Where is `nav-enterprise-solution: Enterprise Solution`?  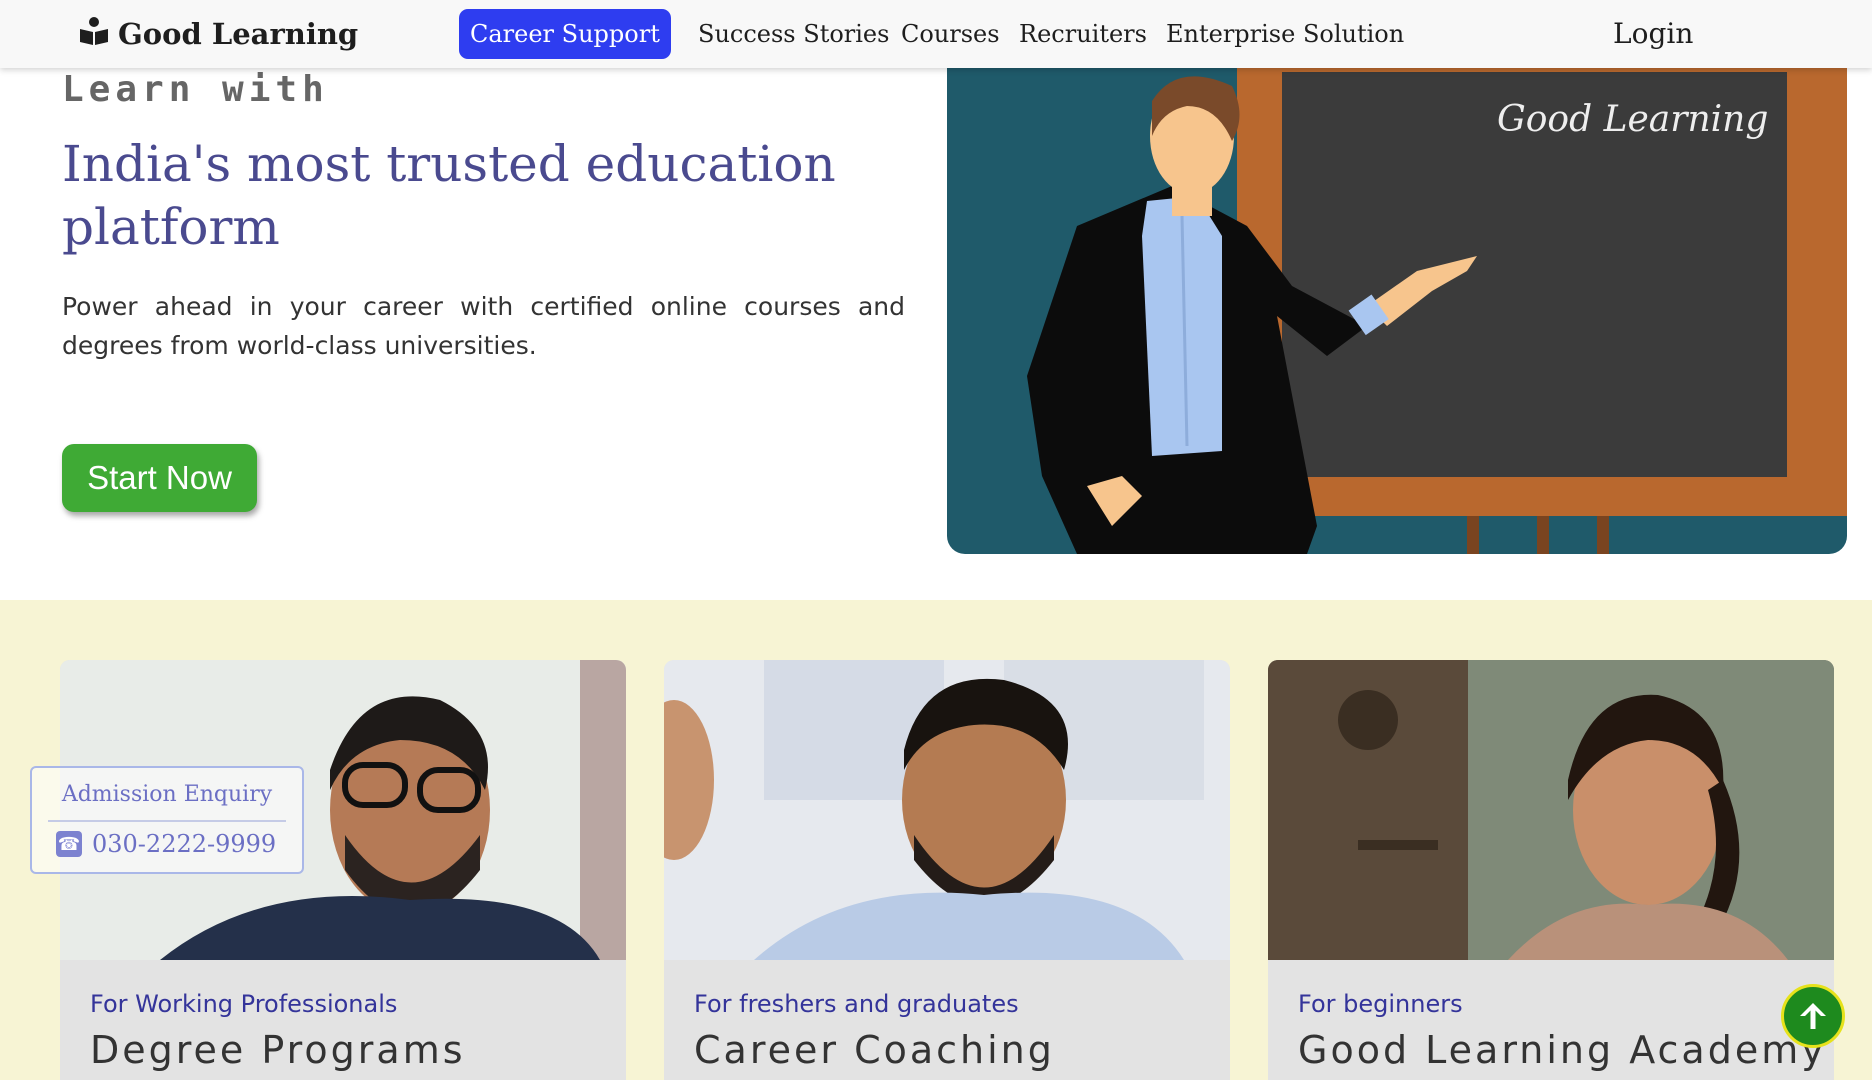
nav-enterprise-solution: Enterprise Solution is located at coordinates (1285, 34).